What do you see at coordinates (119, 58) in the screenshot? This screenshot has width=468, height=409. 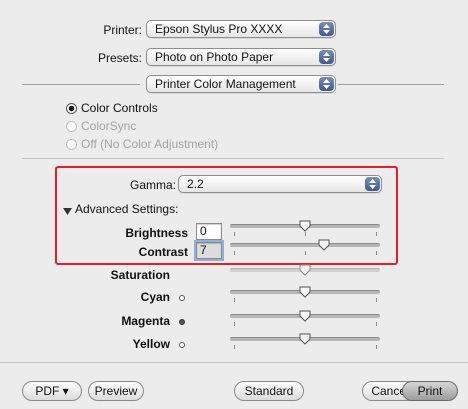 I see `presets-label: Presets:` at bounding box center [119, 58].